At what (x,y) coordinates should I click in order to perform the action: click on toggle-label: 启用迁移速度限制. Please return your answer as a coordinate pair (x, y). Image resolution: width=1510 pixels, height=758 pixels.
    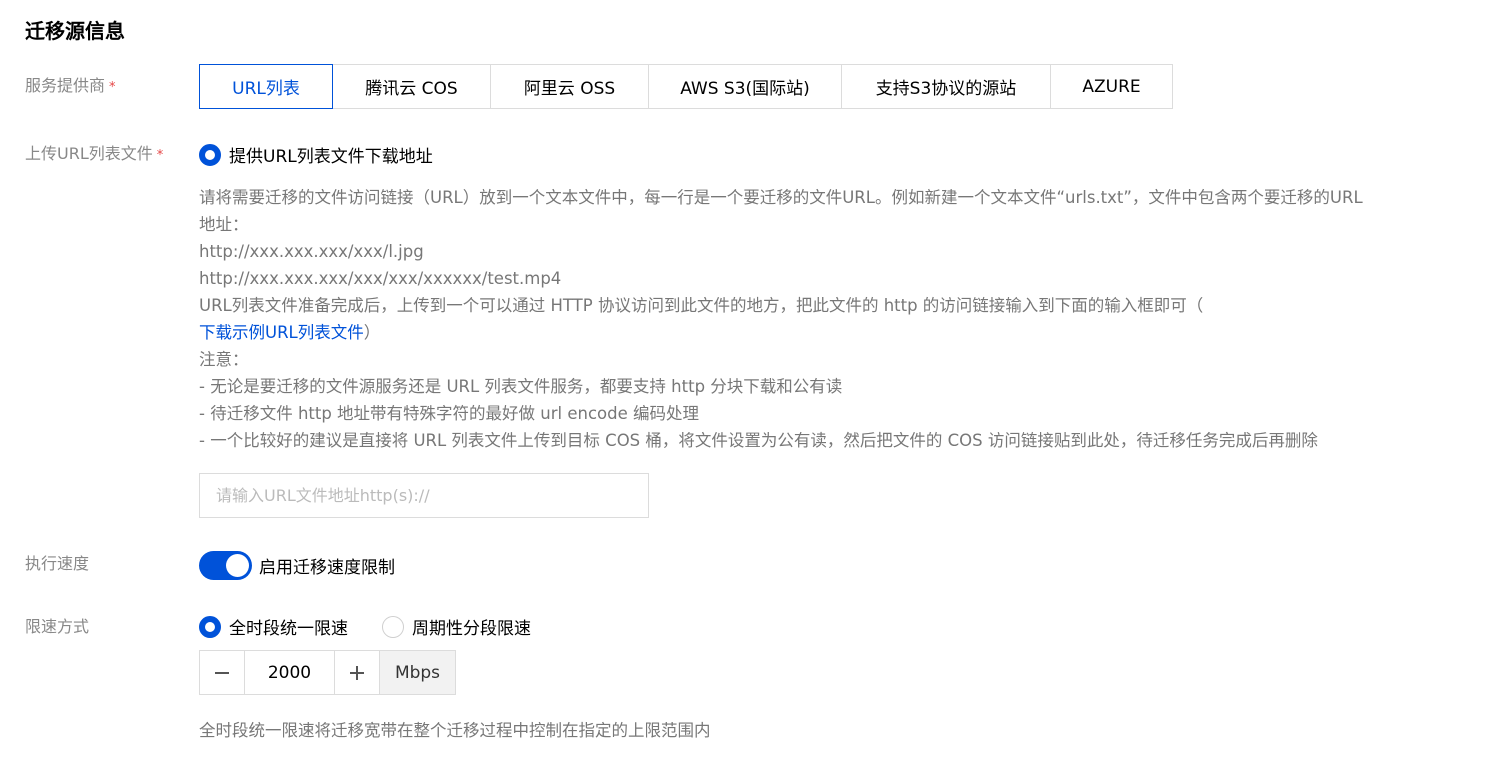
    Looking at the image, I should click on (327, 568).